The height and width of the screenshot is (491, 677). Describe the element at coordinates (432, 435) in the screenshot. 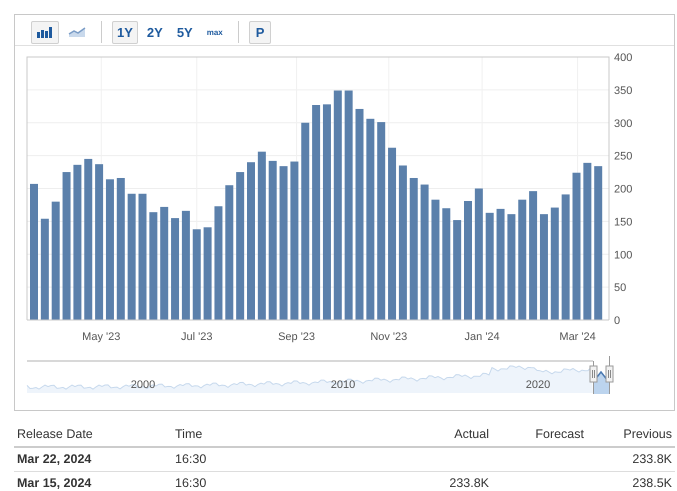

I see `column-header: Actual` at that location.